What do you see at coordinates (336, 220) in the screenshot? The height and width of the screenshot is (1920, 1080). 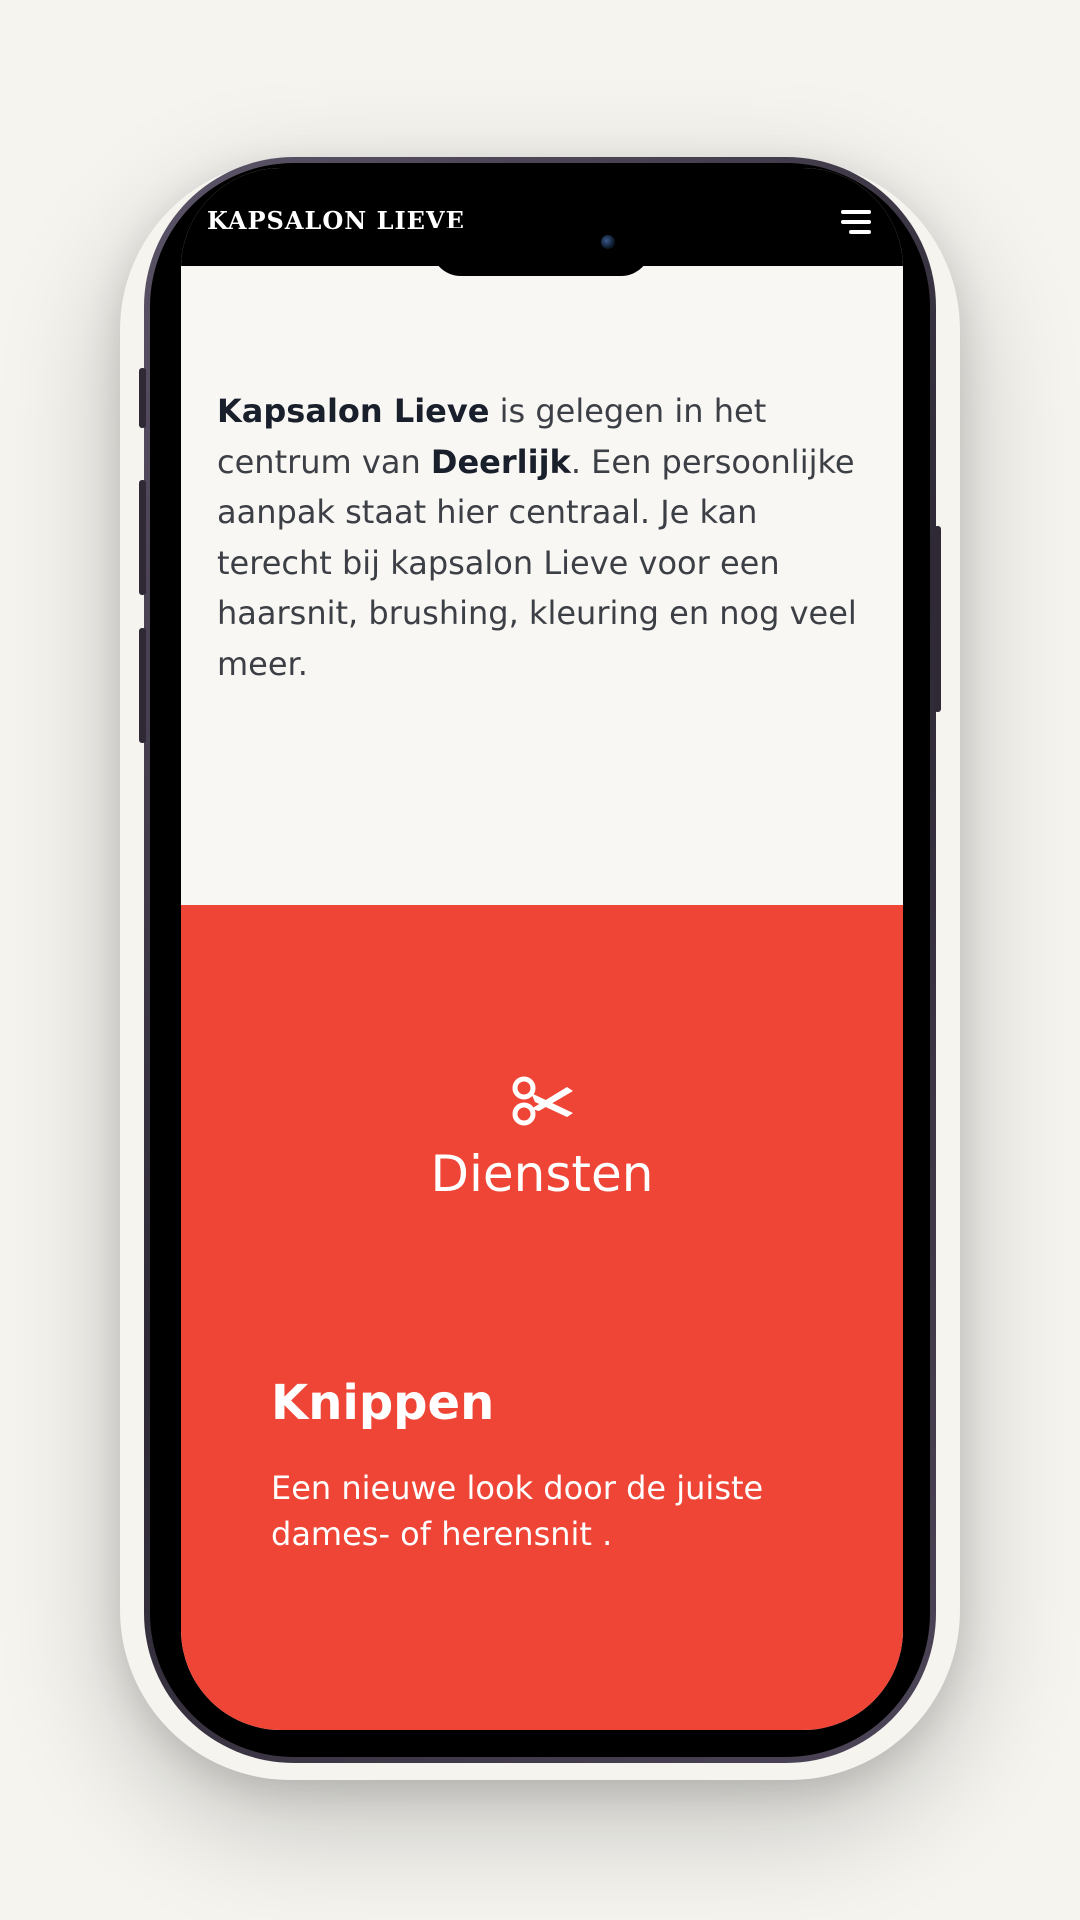 I see `site-logo: KAPSALON LIEVE` at bounding box center [336, 220].